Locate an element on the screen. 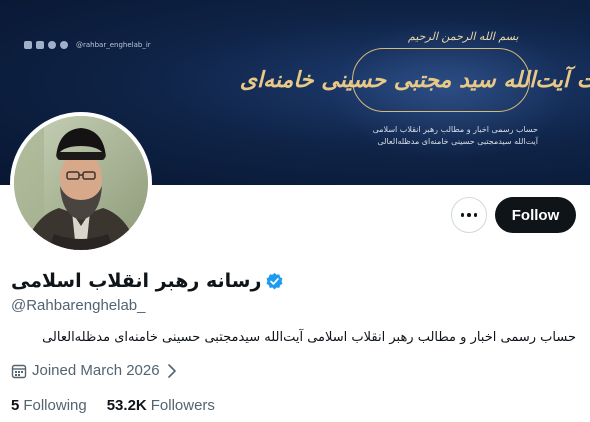 This screenshot has width=590, height=422. more-options-button is located at coordinates (469, 215).